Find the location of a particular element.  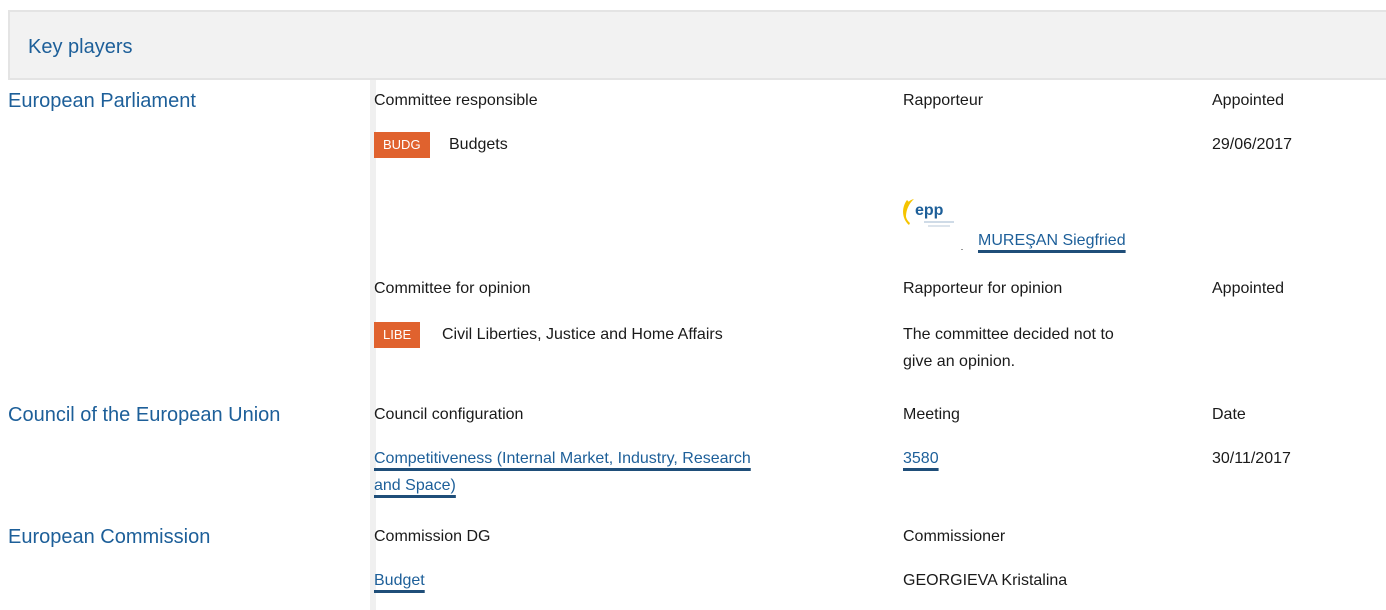

appointed-date: 29/06/2017 is located at coordinates (1252, 144).